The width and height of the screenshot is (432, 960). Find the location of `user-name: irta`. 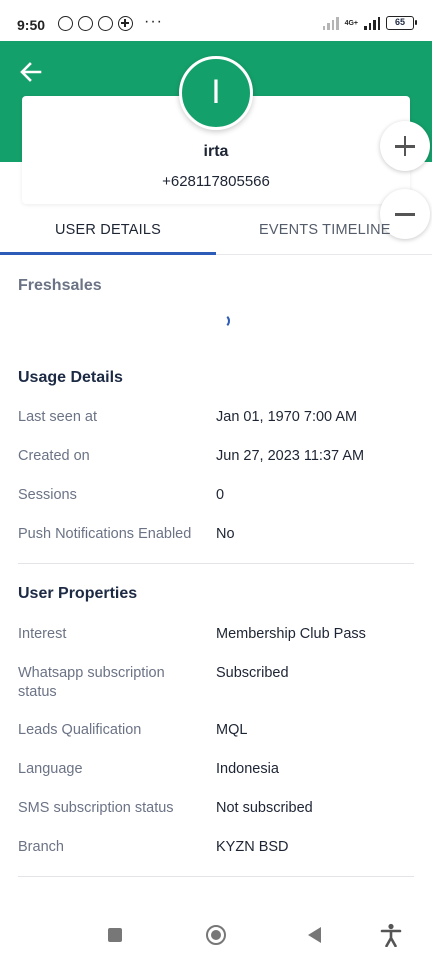

user-name: irta is located at coordinates (216, 151).